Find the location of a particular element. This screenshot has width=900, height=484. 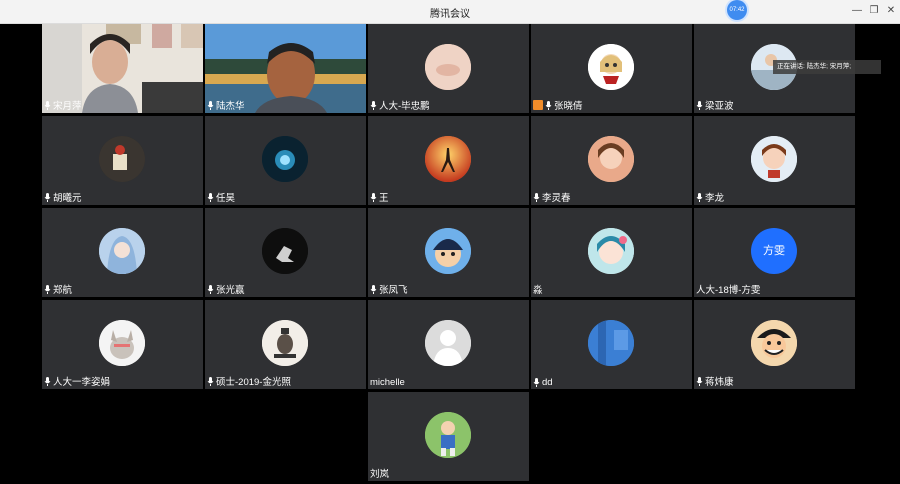

speaking-indicator: 正在讲话: 陆杰华; 宋月萍; is located at coordinates (827, 67).